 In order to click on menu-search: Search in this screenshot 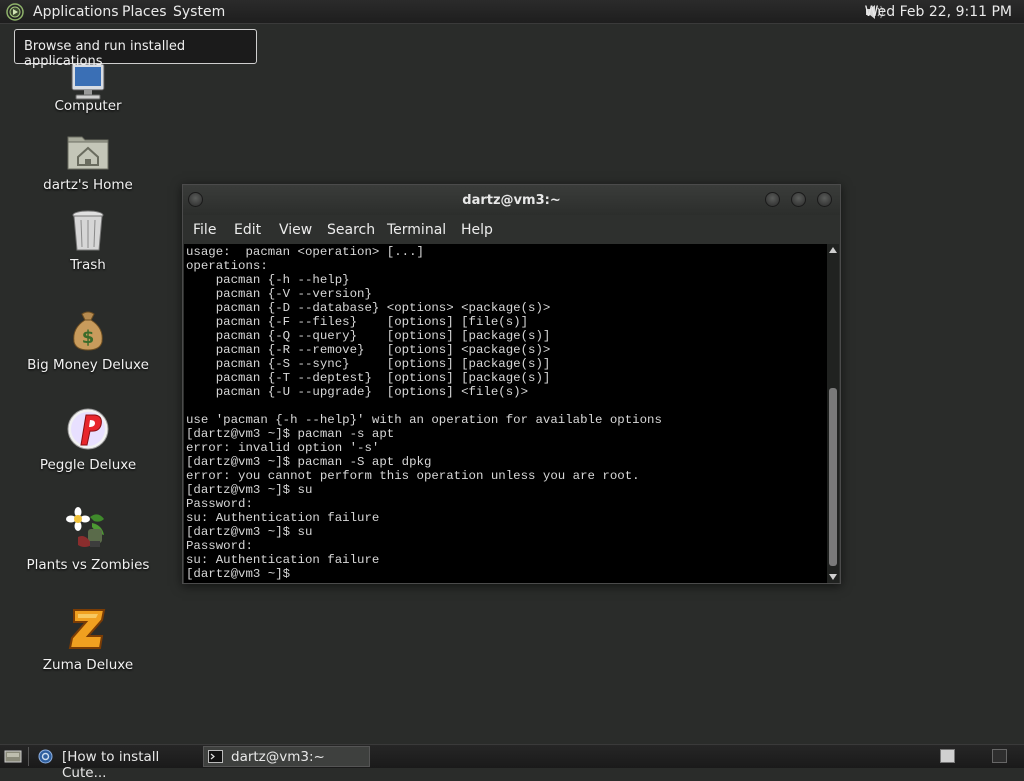, I will do `click(351, 230)`.